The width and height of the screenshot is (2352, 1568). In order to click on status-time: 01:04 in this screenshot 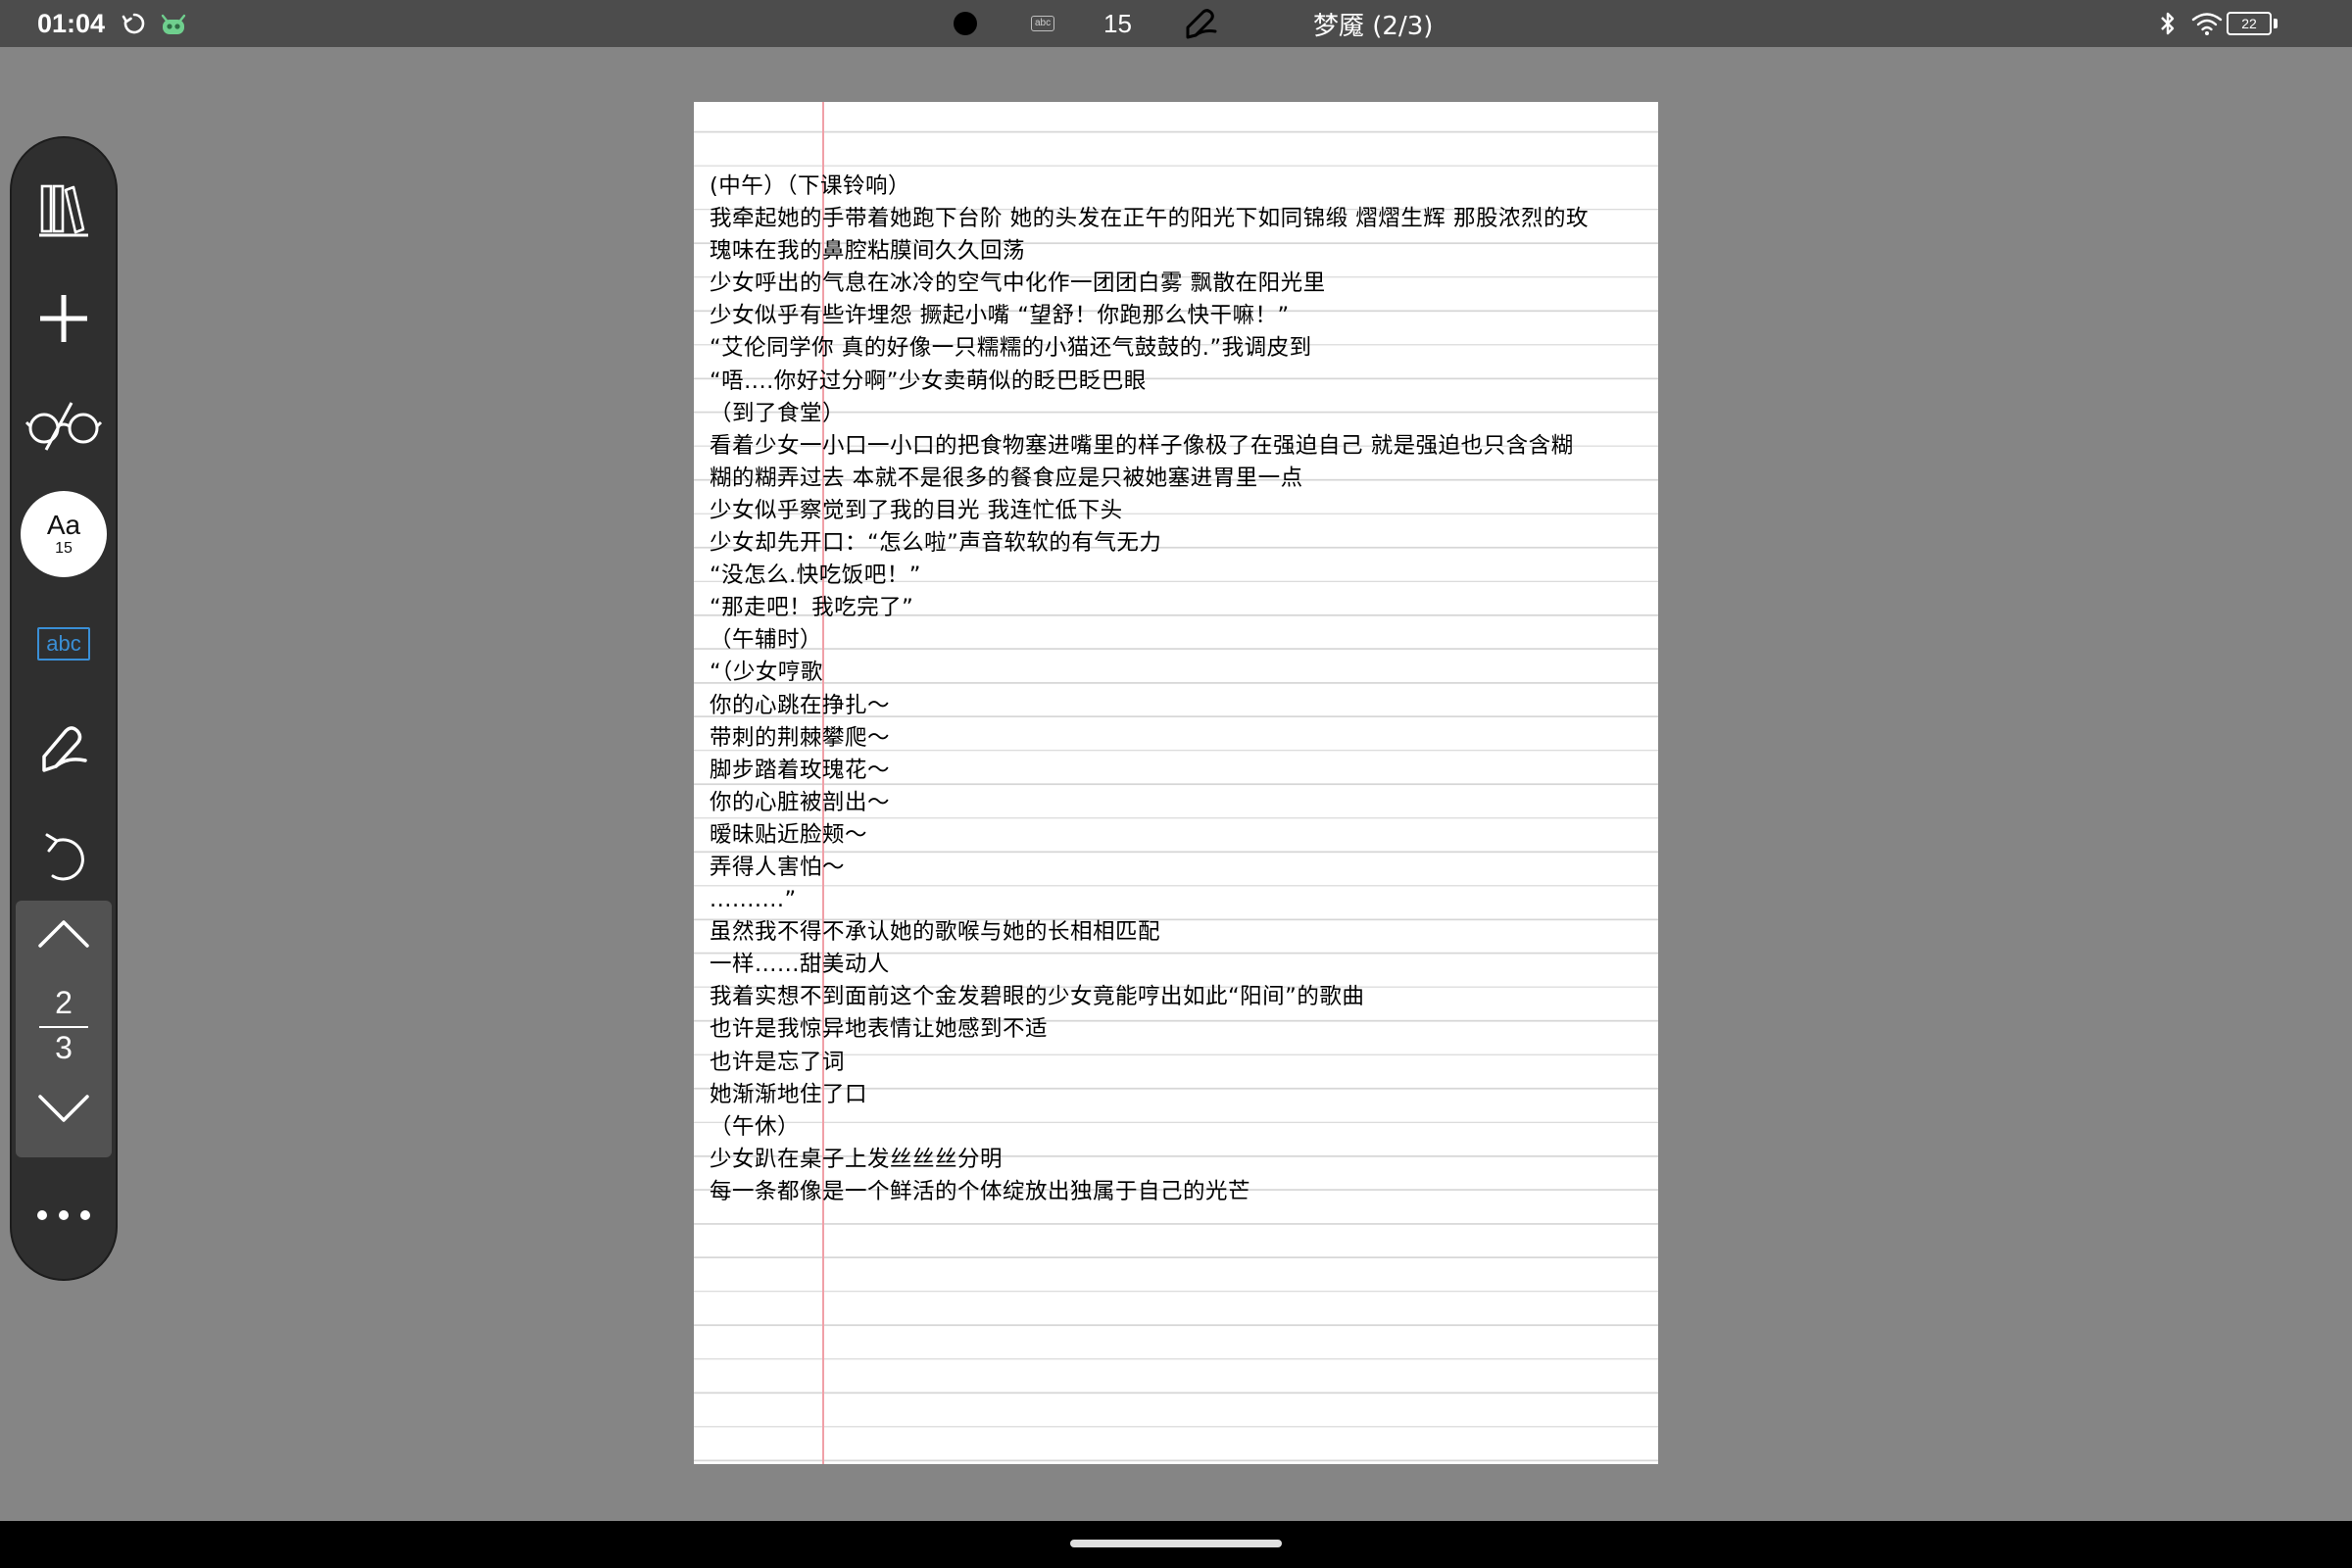, I will do `click(71, 23)`.